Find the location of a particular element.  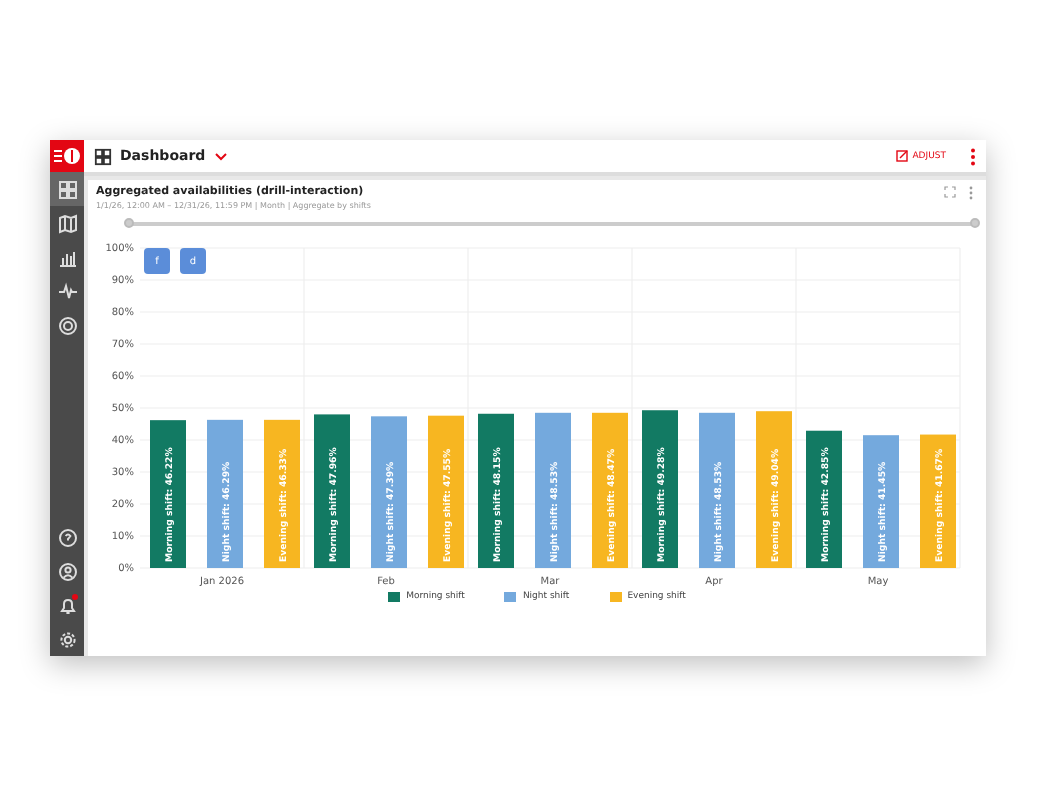

range-slider is located at coordinates (551, 224).